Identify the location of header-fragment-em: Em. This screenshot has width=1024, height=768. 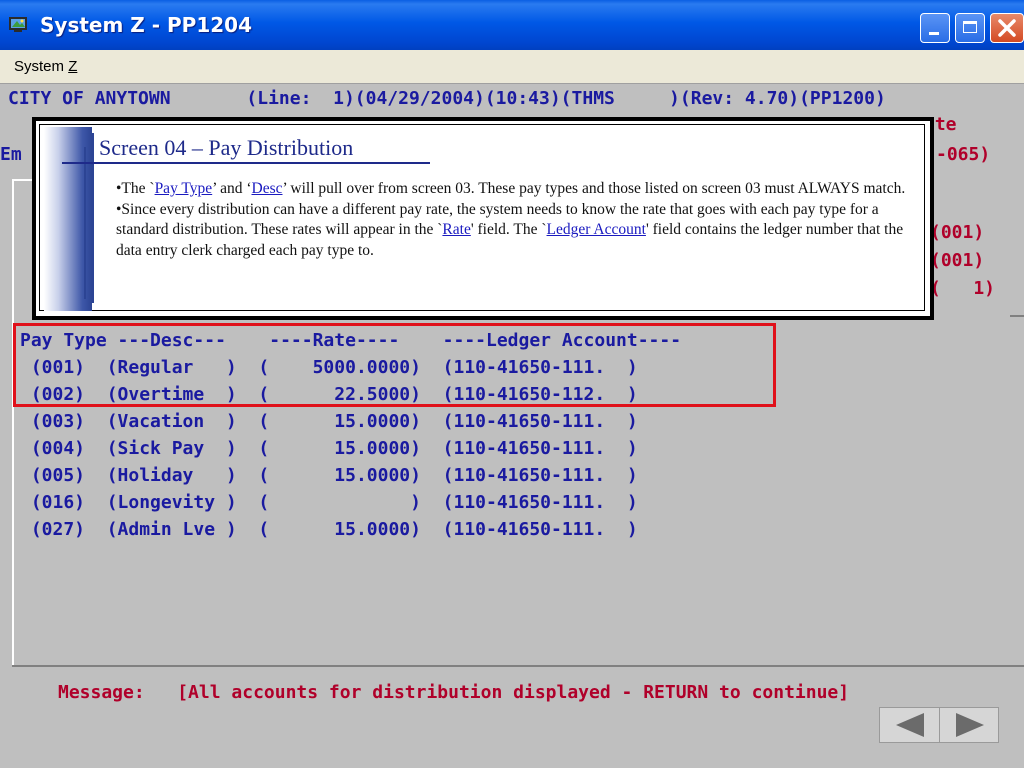
(11, 154).